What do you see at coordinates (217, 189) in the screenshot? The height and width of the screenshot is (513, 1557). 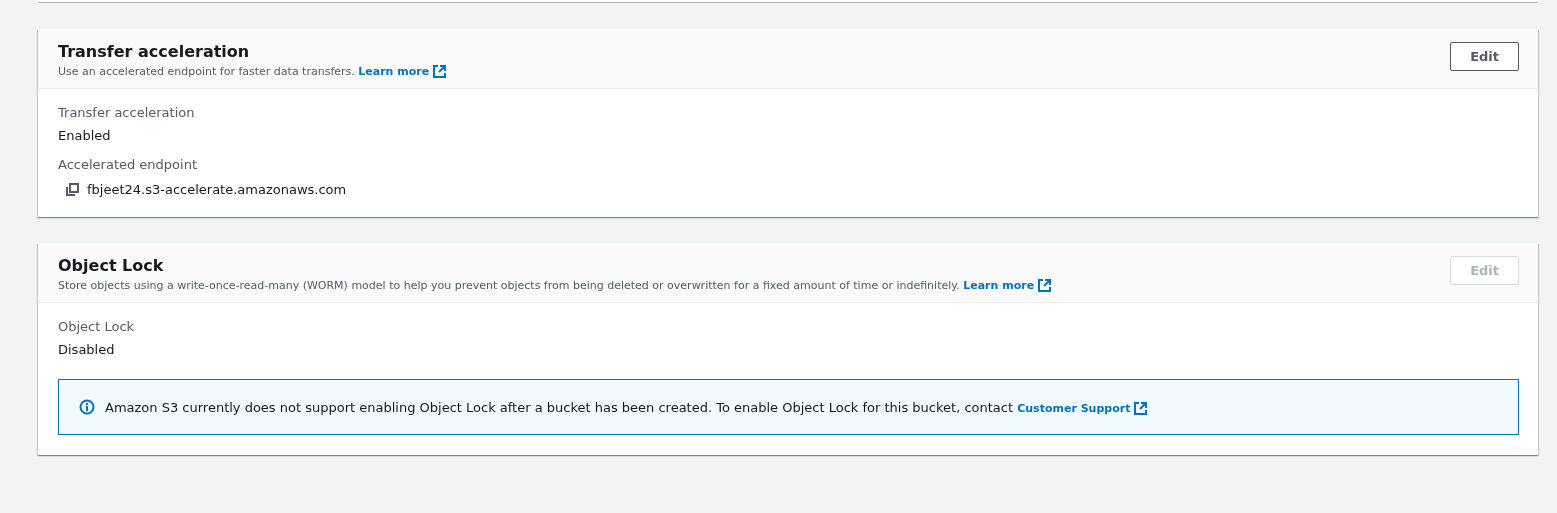 I see `field-value: fbjeet24.s3-accelerate.amazonaws.com` at bounding box center [217, 189].